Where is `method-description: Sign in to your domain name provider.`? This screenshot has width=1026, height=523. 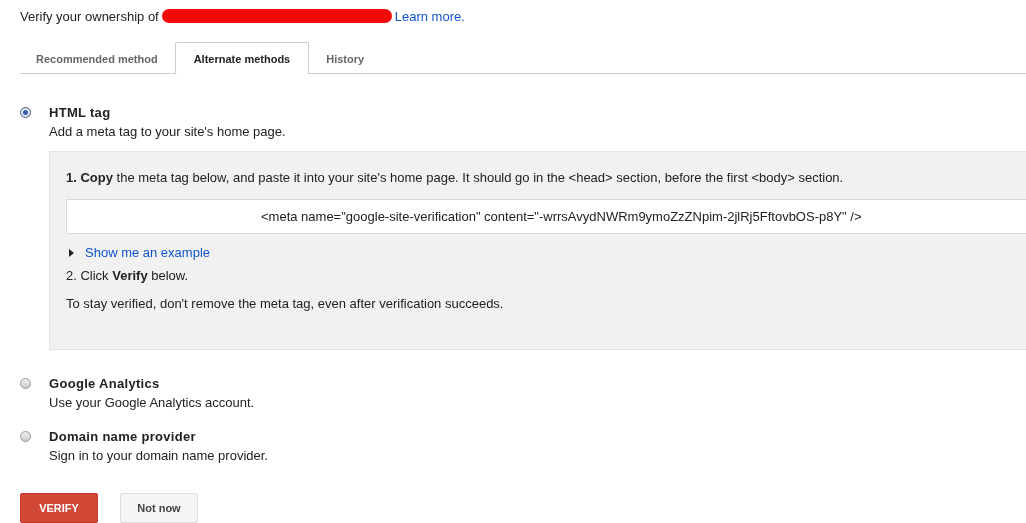 method-description: Sign in to your domain name provider. is located at coordinates (159, 455).